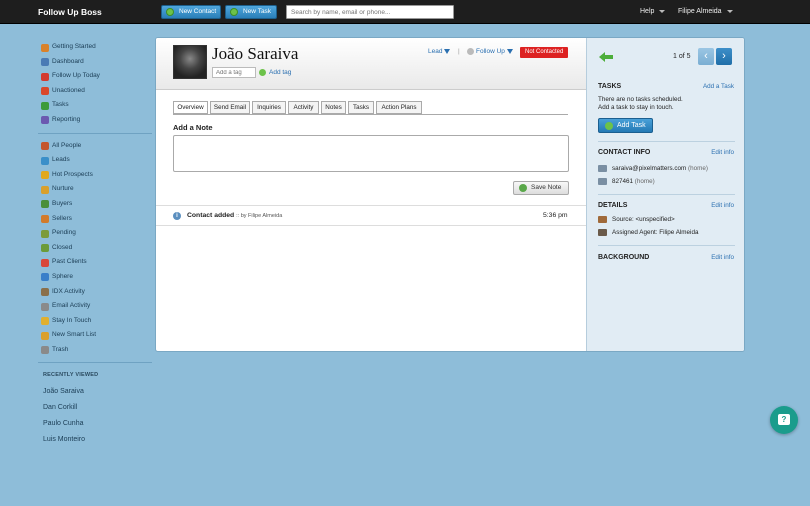 Image resolution: width=810 pixels, height=506 pixels. Describe the element at coordinates (45, 335) in the screenshot. I see `smart-list-icon` at that location.